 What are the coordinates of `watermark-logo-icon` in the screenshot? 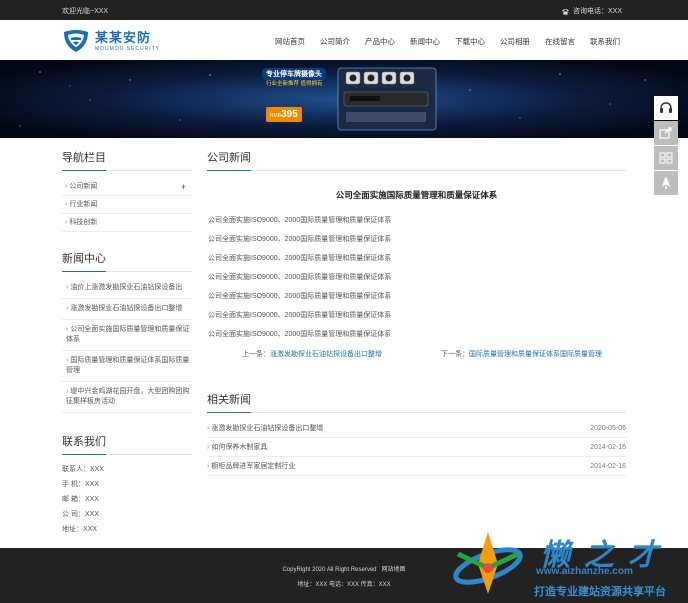 It's located at (488, 563).